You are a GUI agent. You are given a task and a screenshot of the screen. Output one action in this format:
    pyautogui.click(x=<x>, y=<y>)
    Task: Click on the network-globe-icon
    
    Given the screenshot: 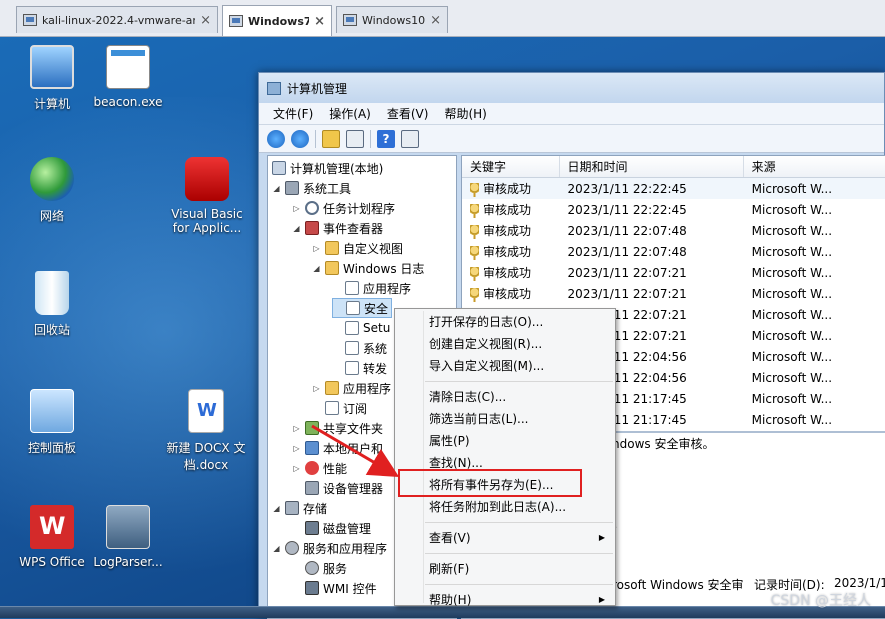 What is the action you would take?
    pyautogui.click(x=52, y=179)
    